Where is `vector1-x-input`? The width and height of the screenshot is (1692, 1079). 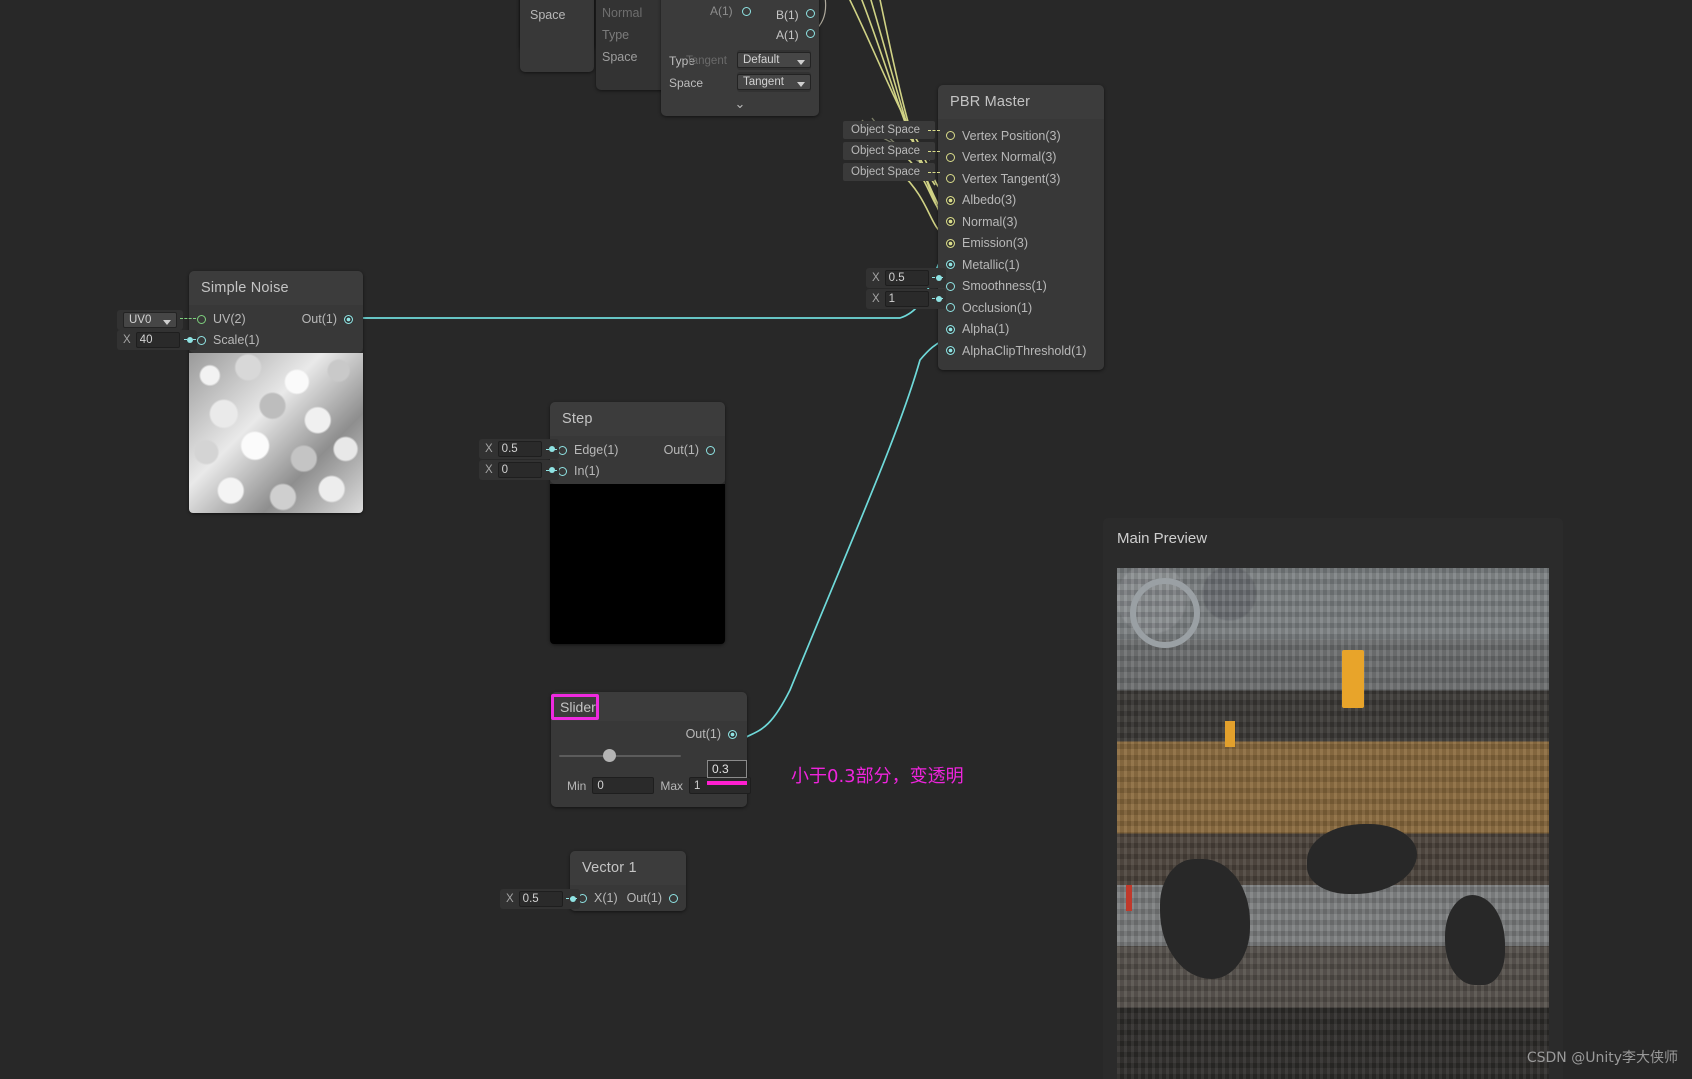 vector1-x-input is located at coordinates (540, 899).